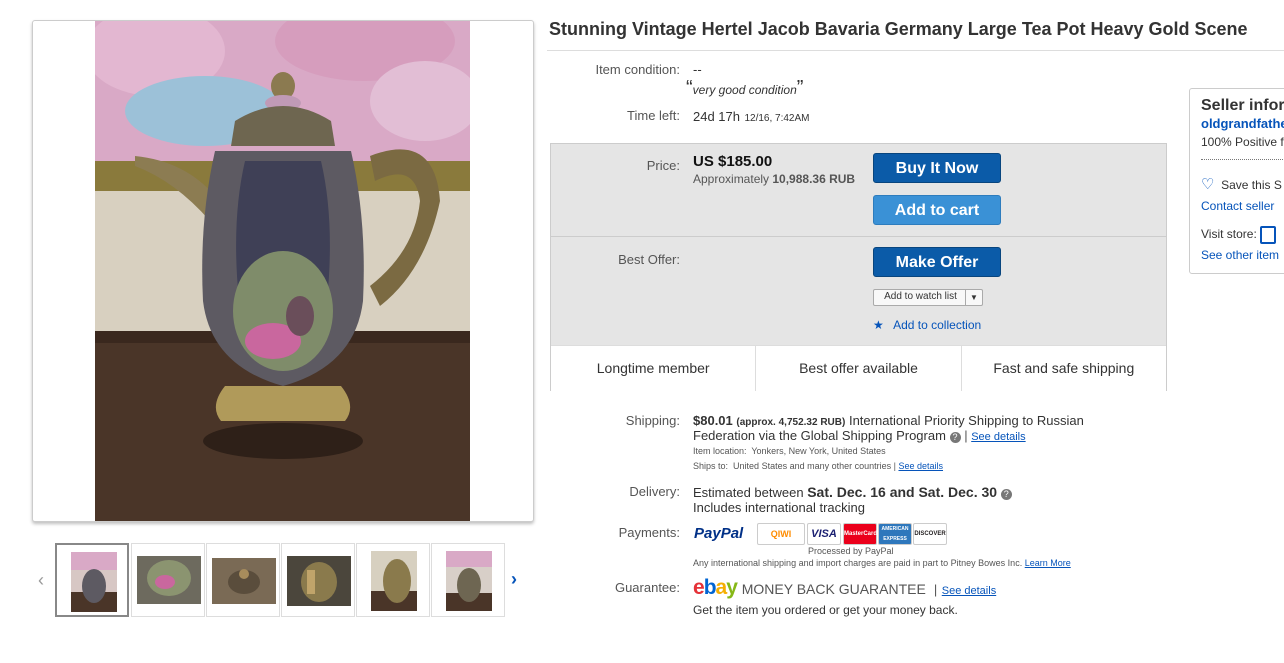  I want to click on ships-to-value: United States and many other countries, so click(812, 466).